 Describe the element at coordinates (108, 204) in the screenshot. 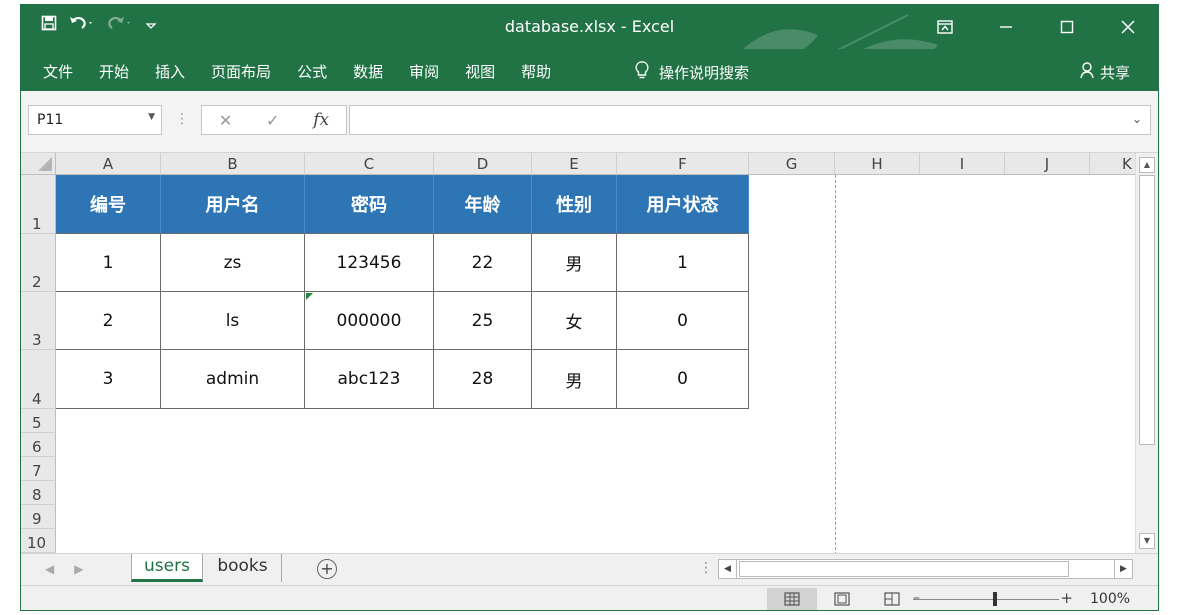

I see `header-cell-id: 编号` at that location.